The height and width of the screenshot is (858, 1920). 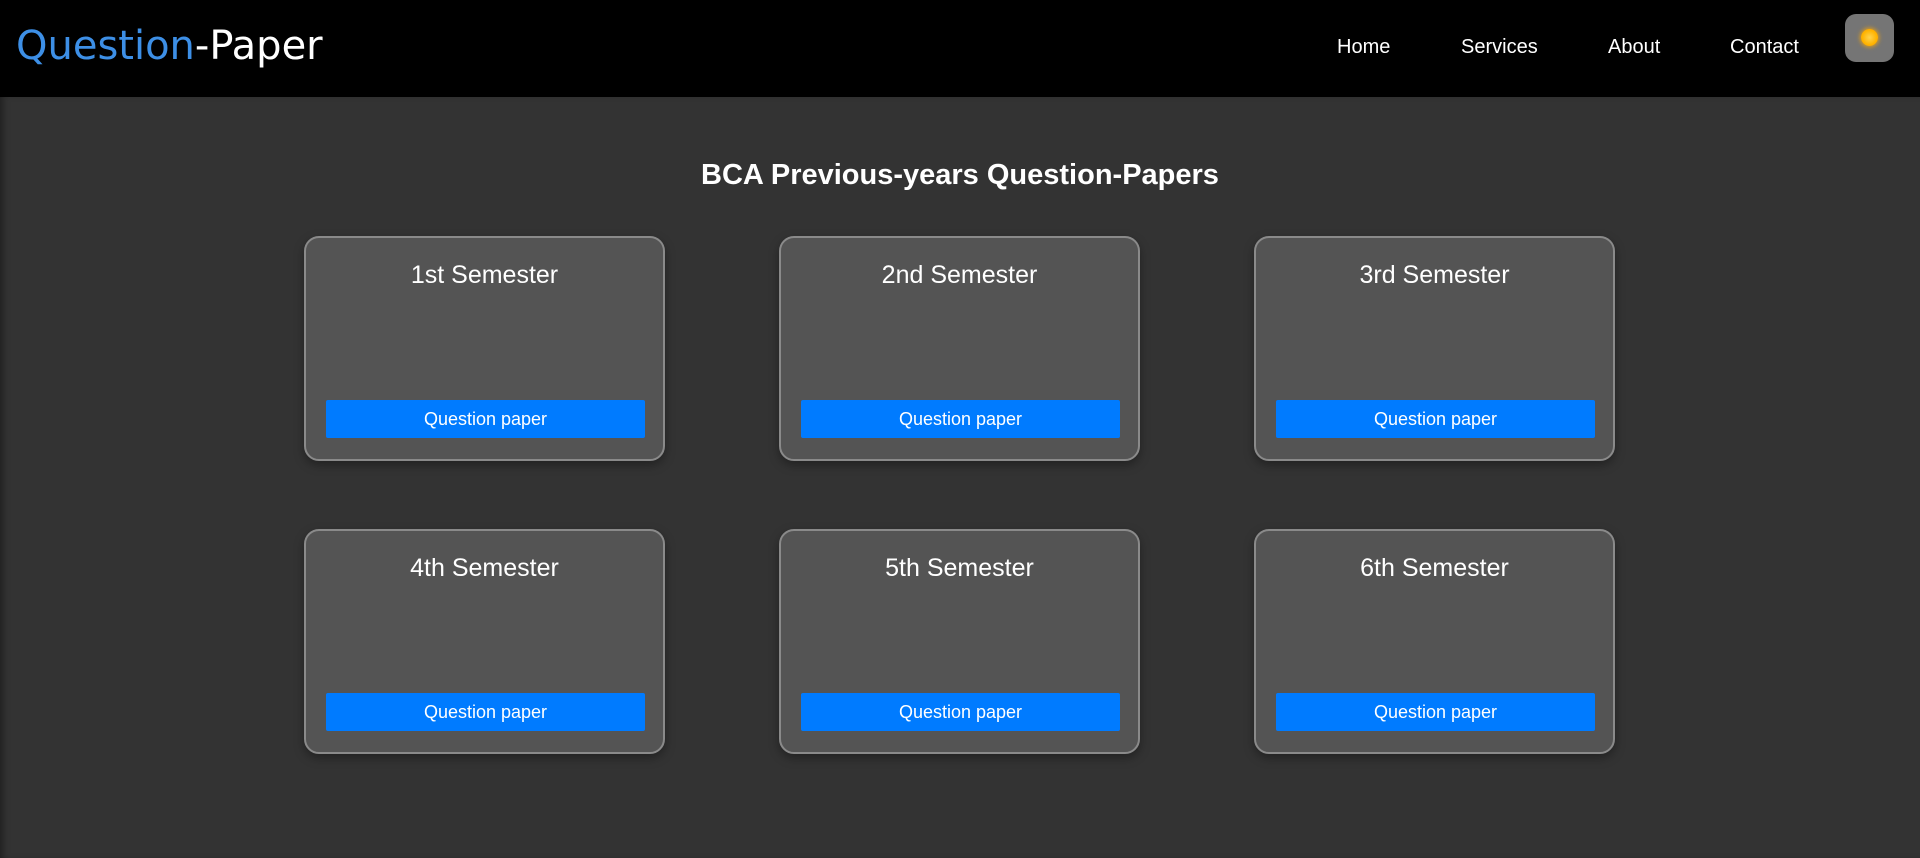 I want to click on sun-icon, so click(x=1869, y=37).